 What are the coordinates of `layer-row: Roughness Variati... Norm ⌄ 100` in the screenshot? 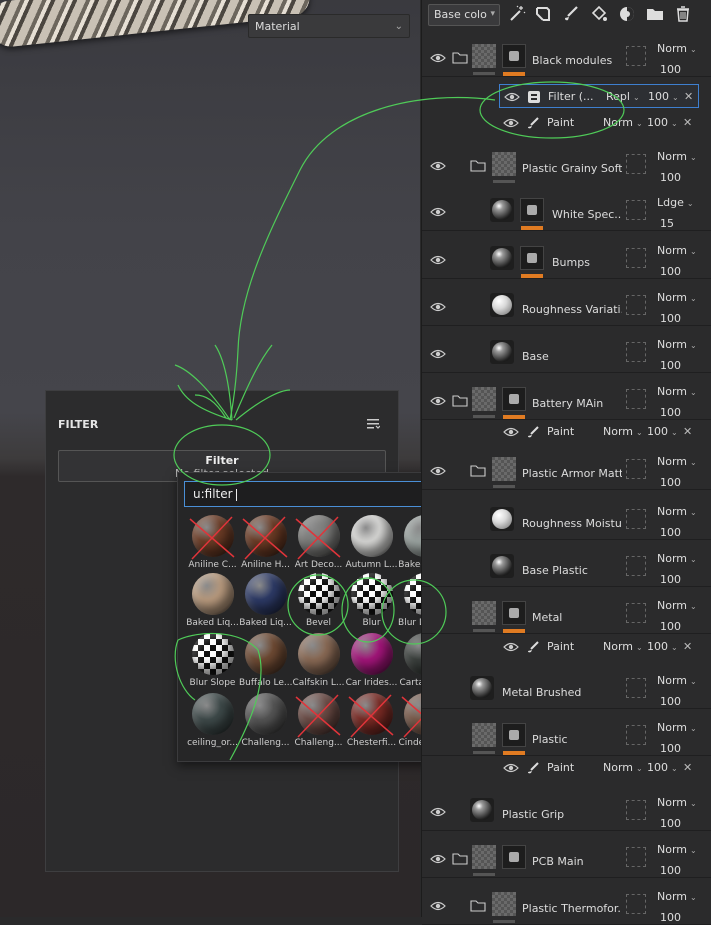 It's located at (566, 302).